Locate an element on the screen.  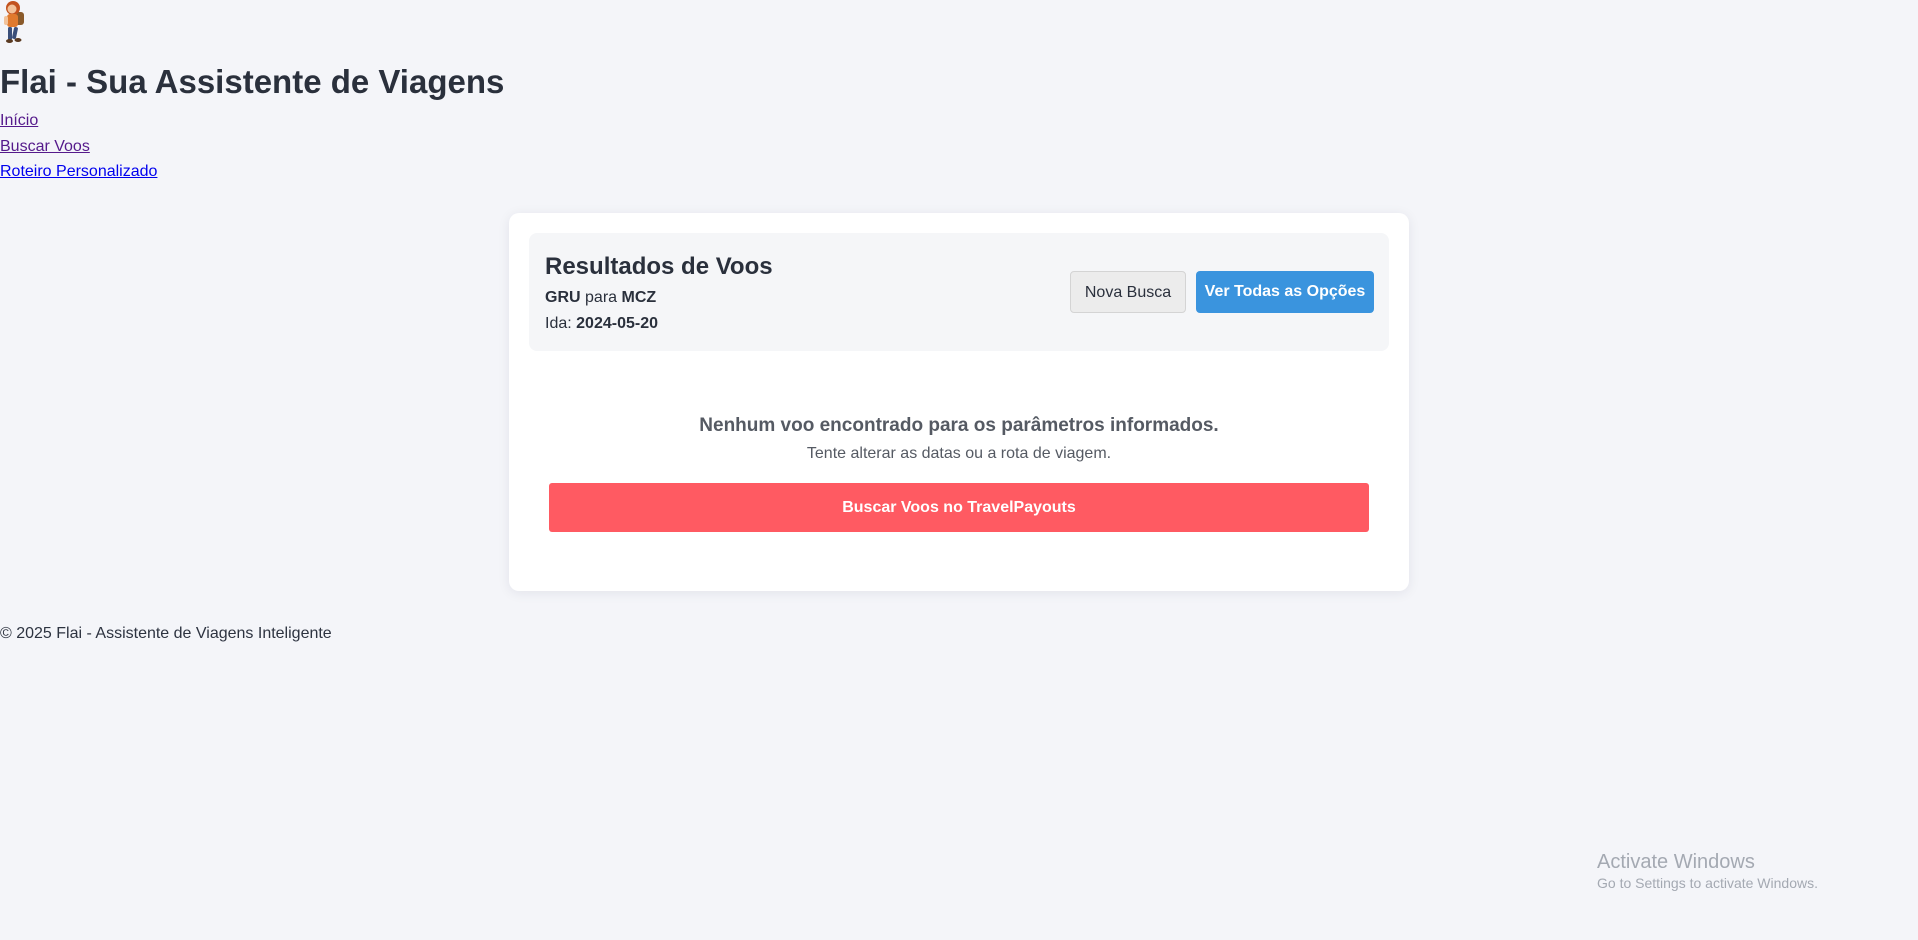
nav-link-inicio: Início is located at coordinates (78, 121).